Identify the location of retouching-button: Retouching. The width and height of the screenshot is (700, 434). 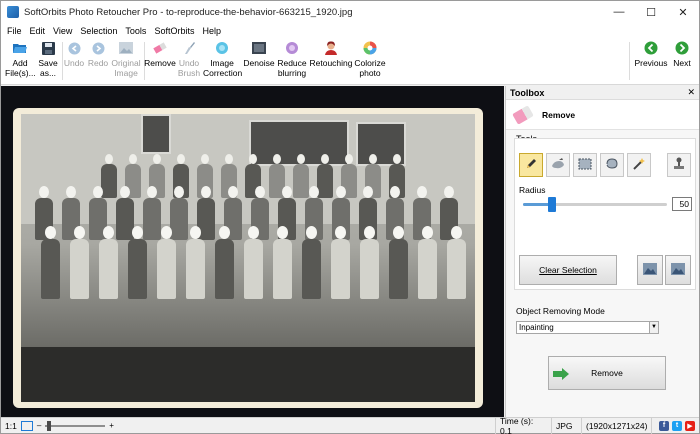
(331, 54).